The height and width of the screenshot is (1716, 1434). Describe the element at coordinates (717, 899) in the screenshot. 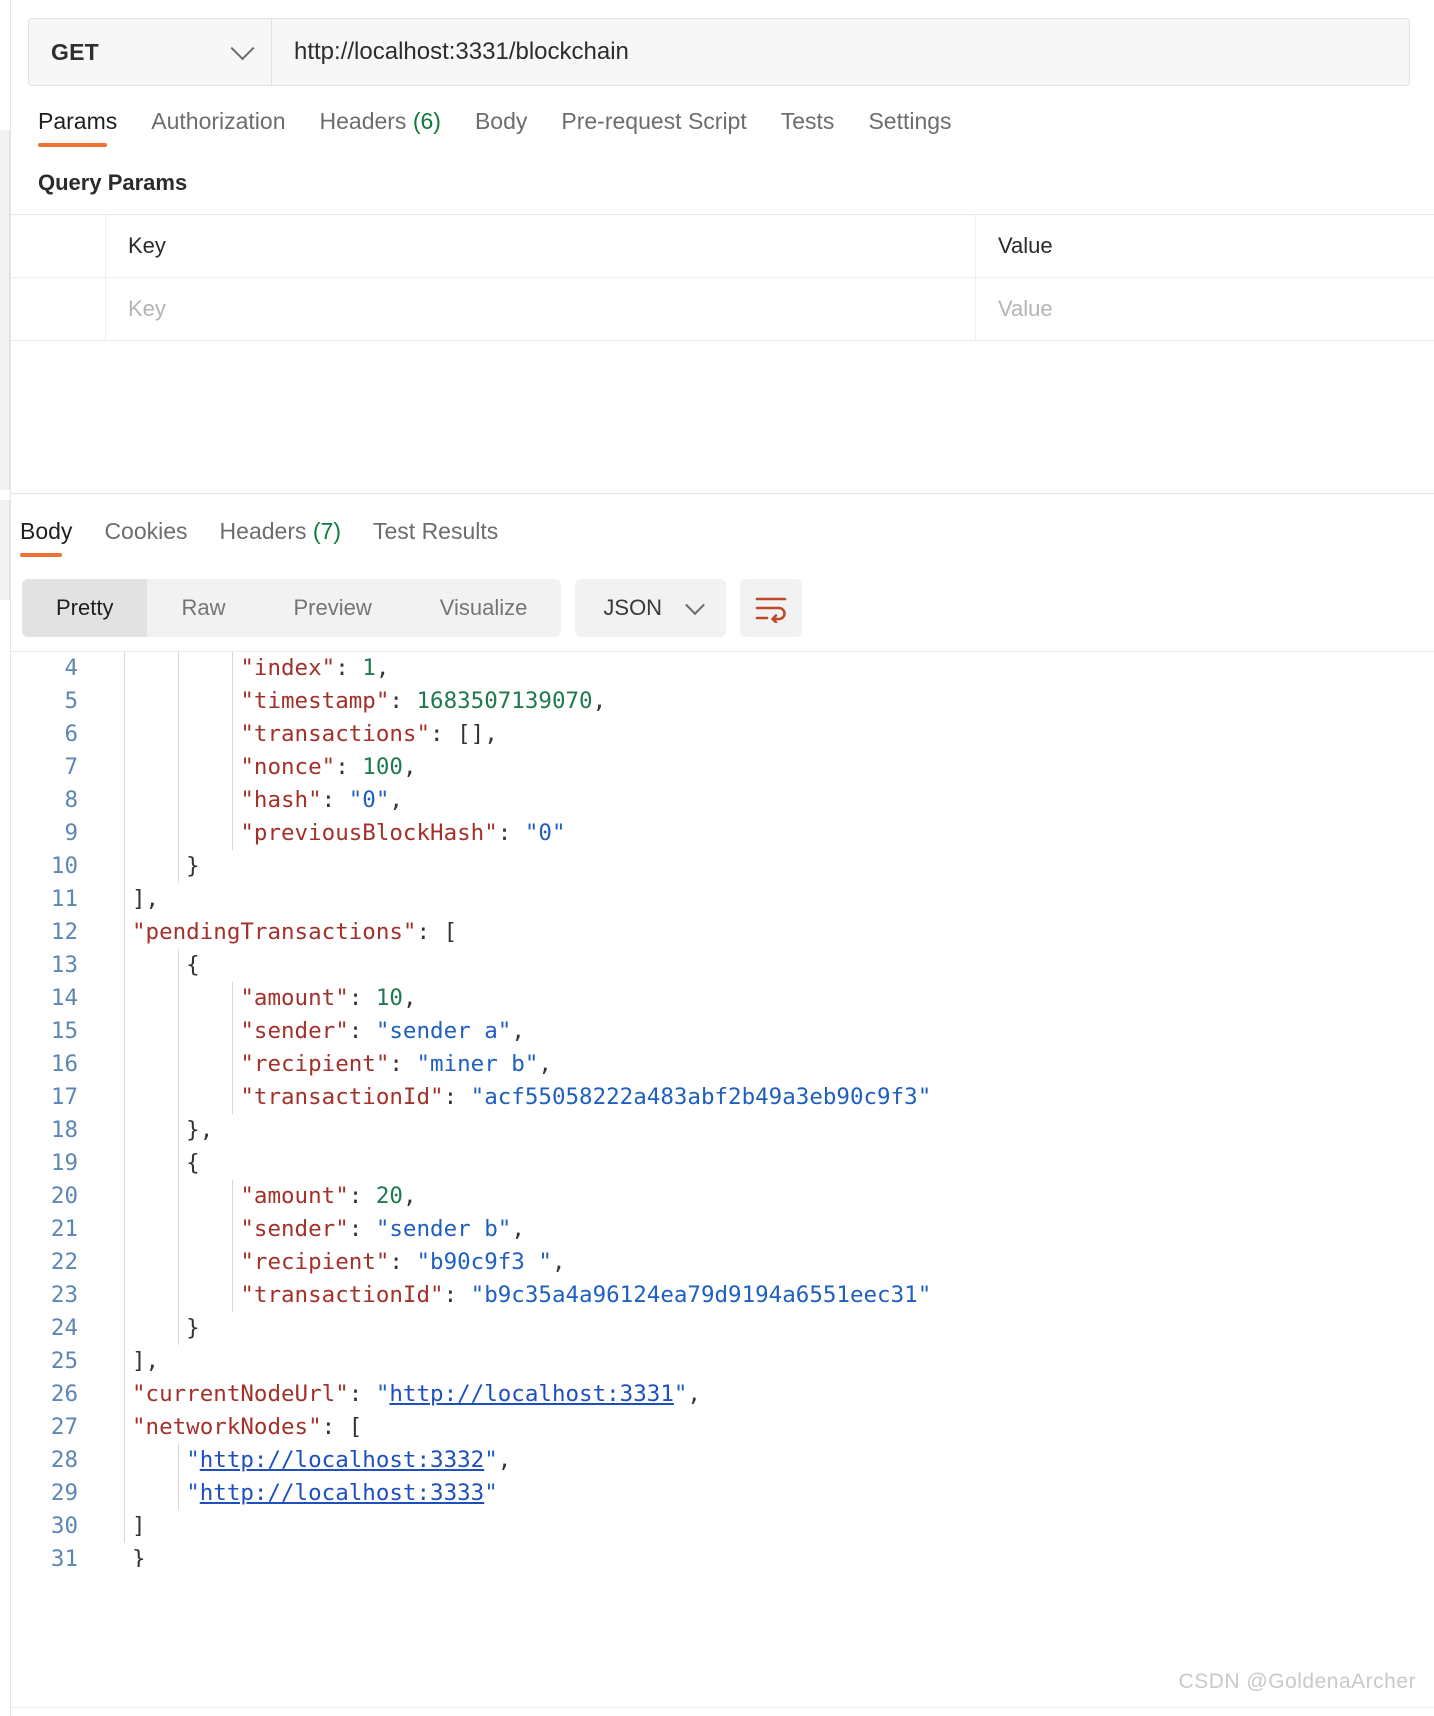

I see `code-line: 11],` at that location.